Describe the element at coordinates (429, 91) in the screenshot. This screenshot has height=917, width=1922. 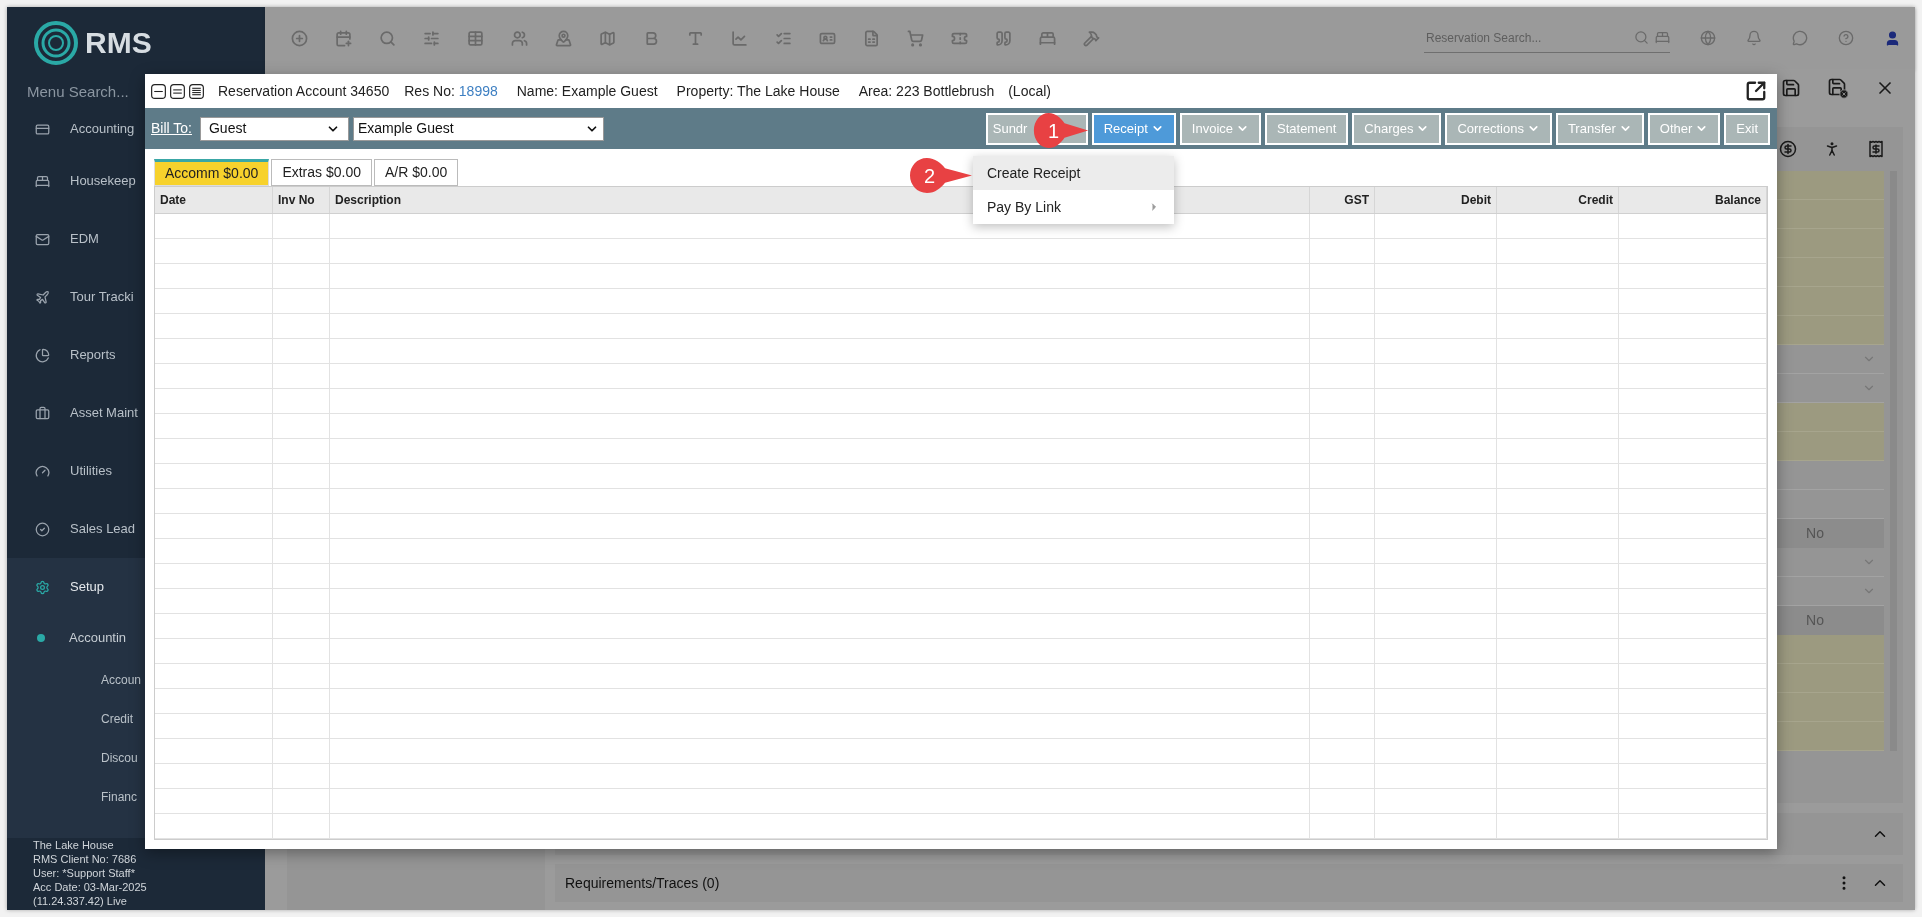
I see `res-no-label: Res No:` at that location.